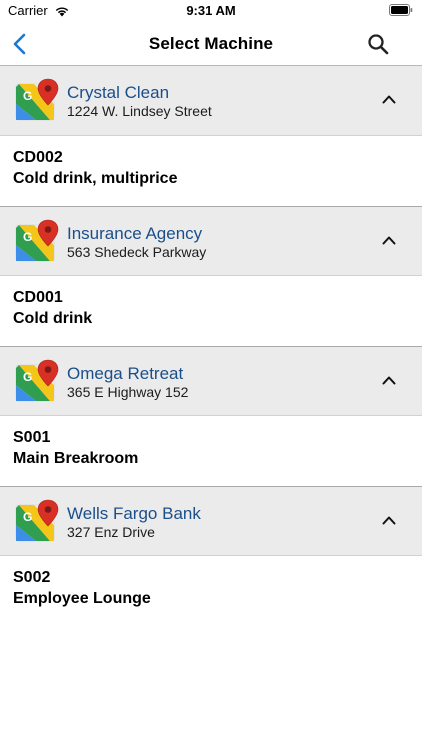  I want to click on location-header: G Wells Fargo Bank 327 Enz Drive, so click(211, 521).